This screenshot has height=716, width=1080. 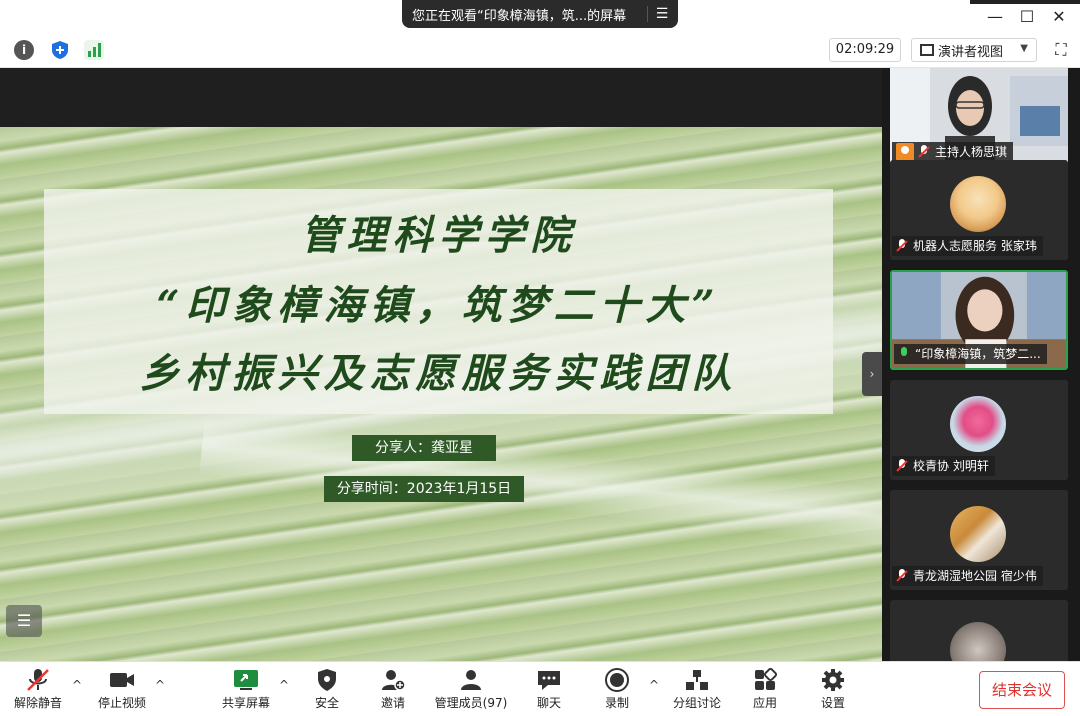 What do you see at coordinates (160, 685) in the screenshot?
I see `video-options-caret: ^` at bounding box center [160, 685].